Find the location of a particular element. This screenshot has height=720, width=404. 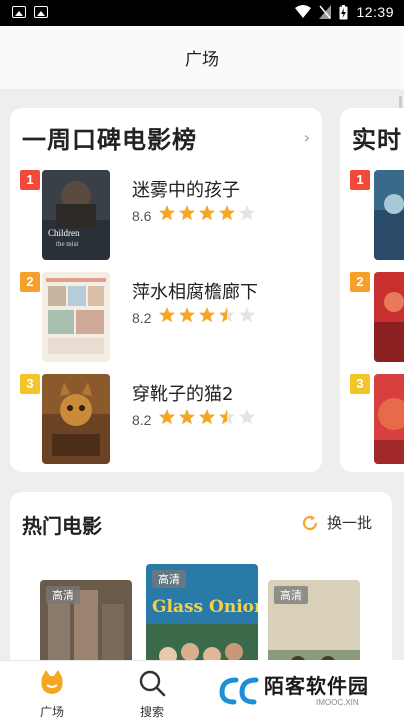

status-time: 12:39 is located at coordinates (375, 12).